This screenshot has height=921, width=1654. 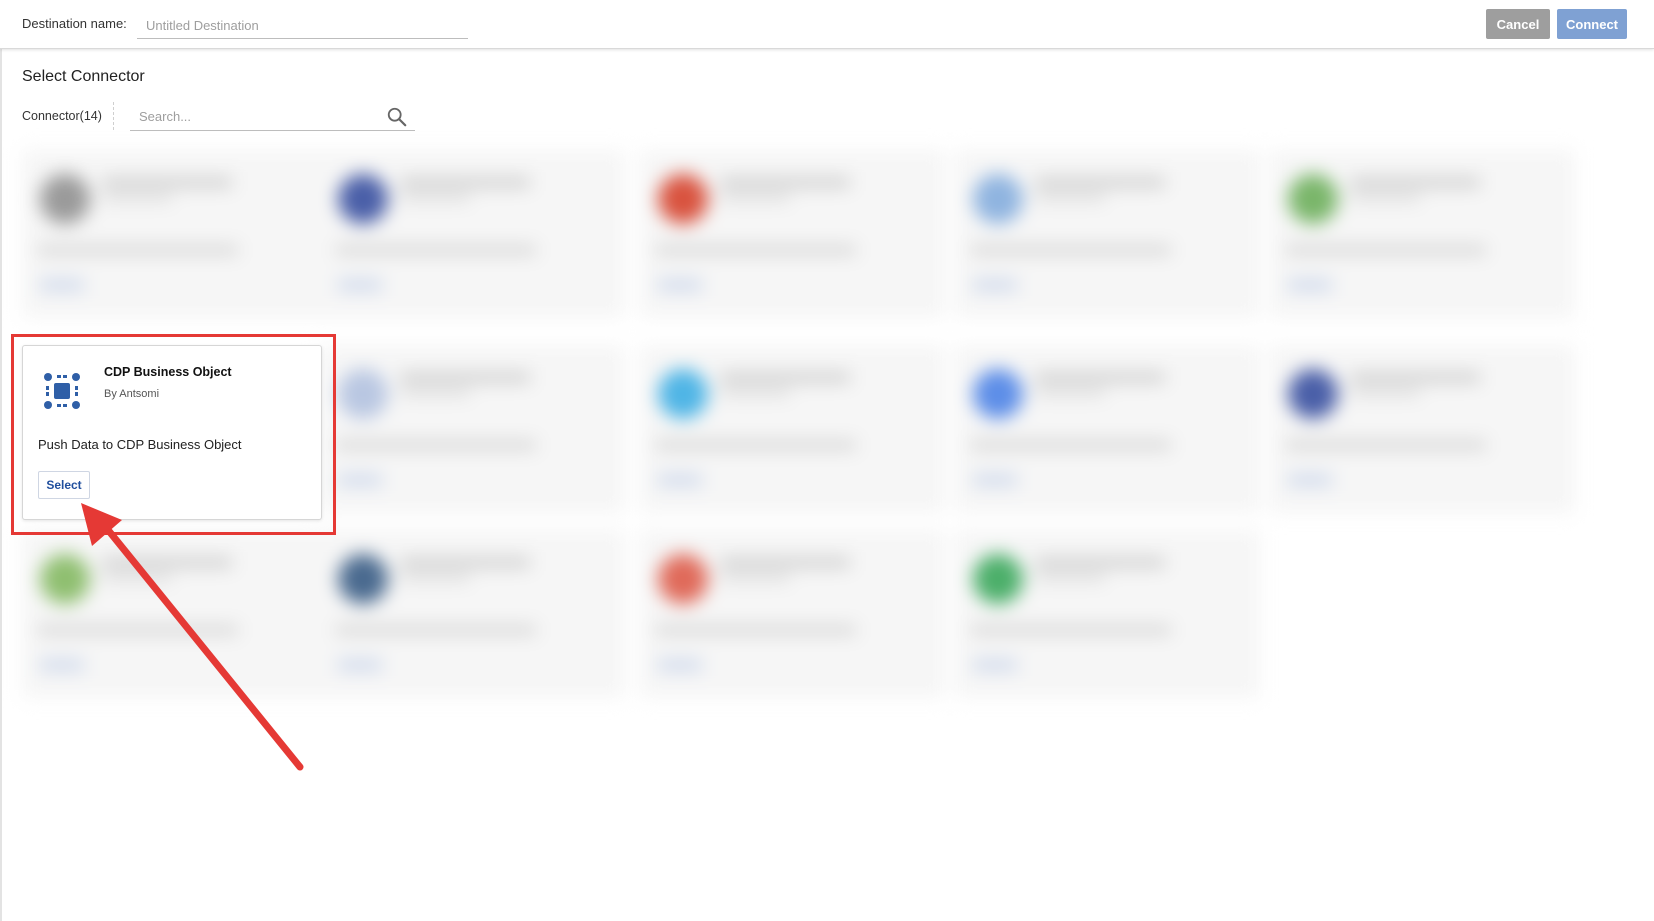 What do you see at coordinates (302, 26) in the screenshot?
I see `destination-name-input` at bounding box center [302, 26].